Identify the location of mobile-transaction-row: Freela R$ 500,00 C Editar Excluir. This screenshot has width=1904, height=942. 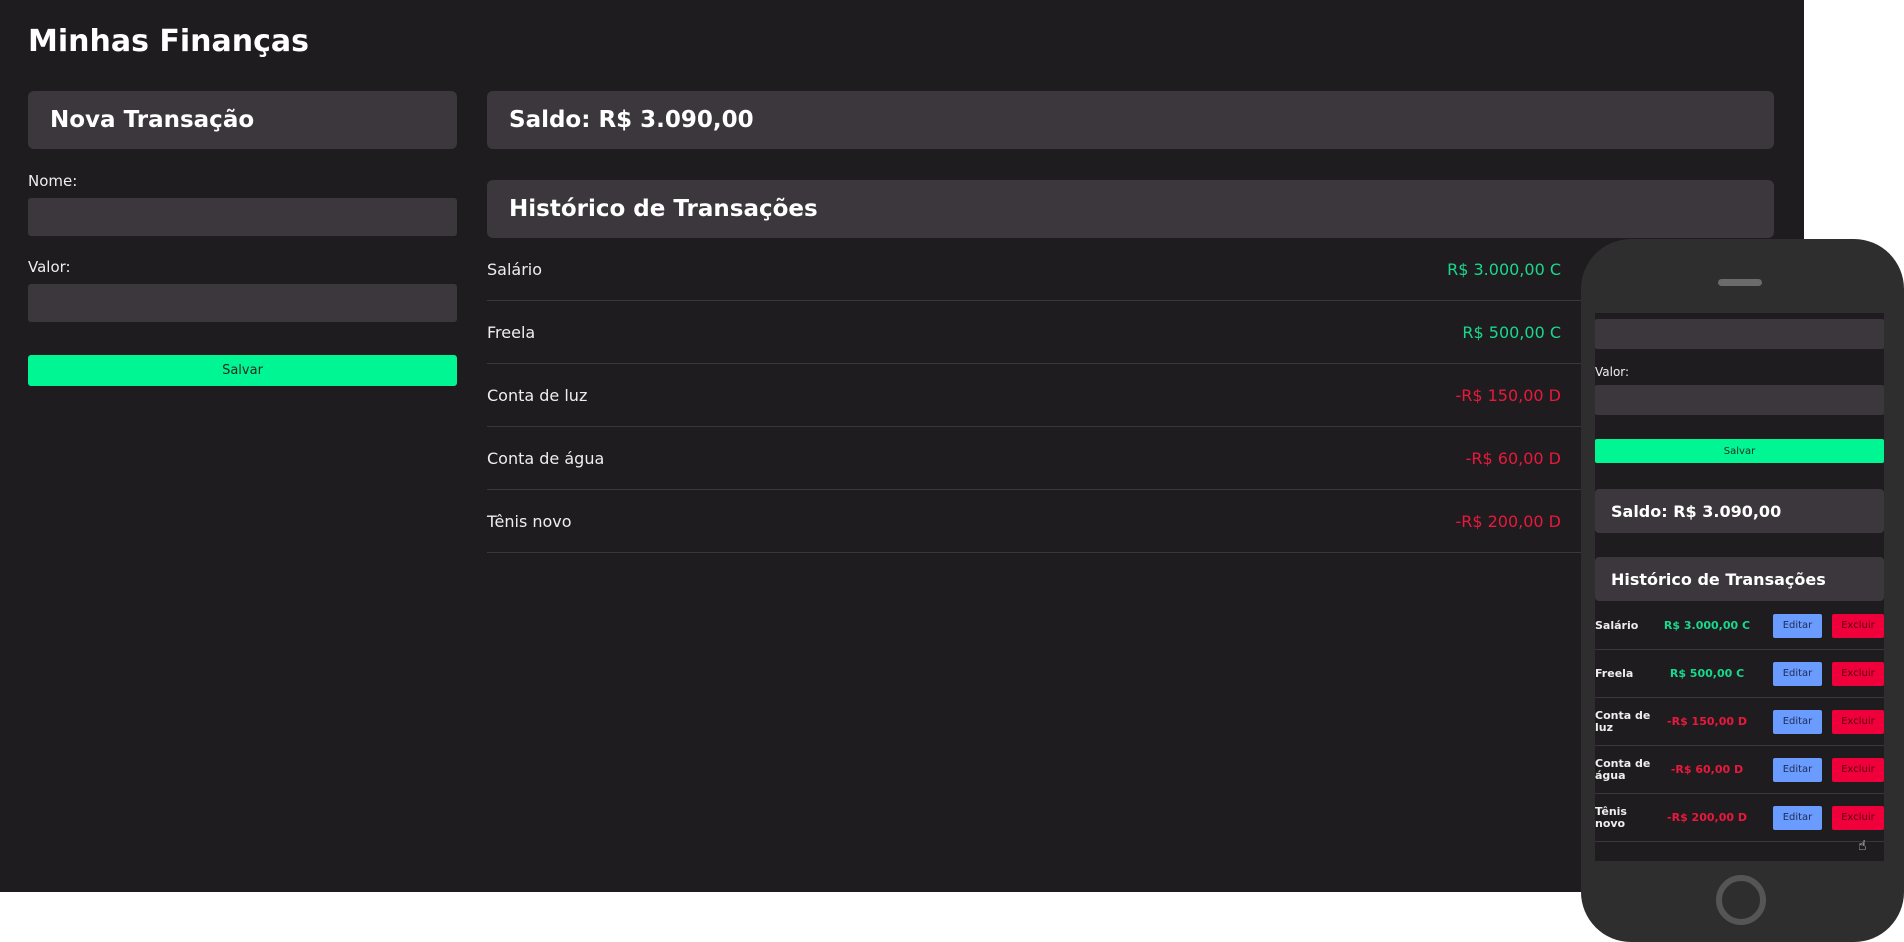
(1739, 674).